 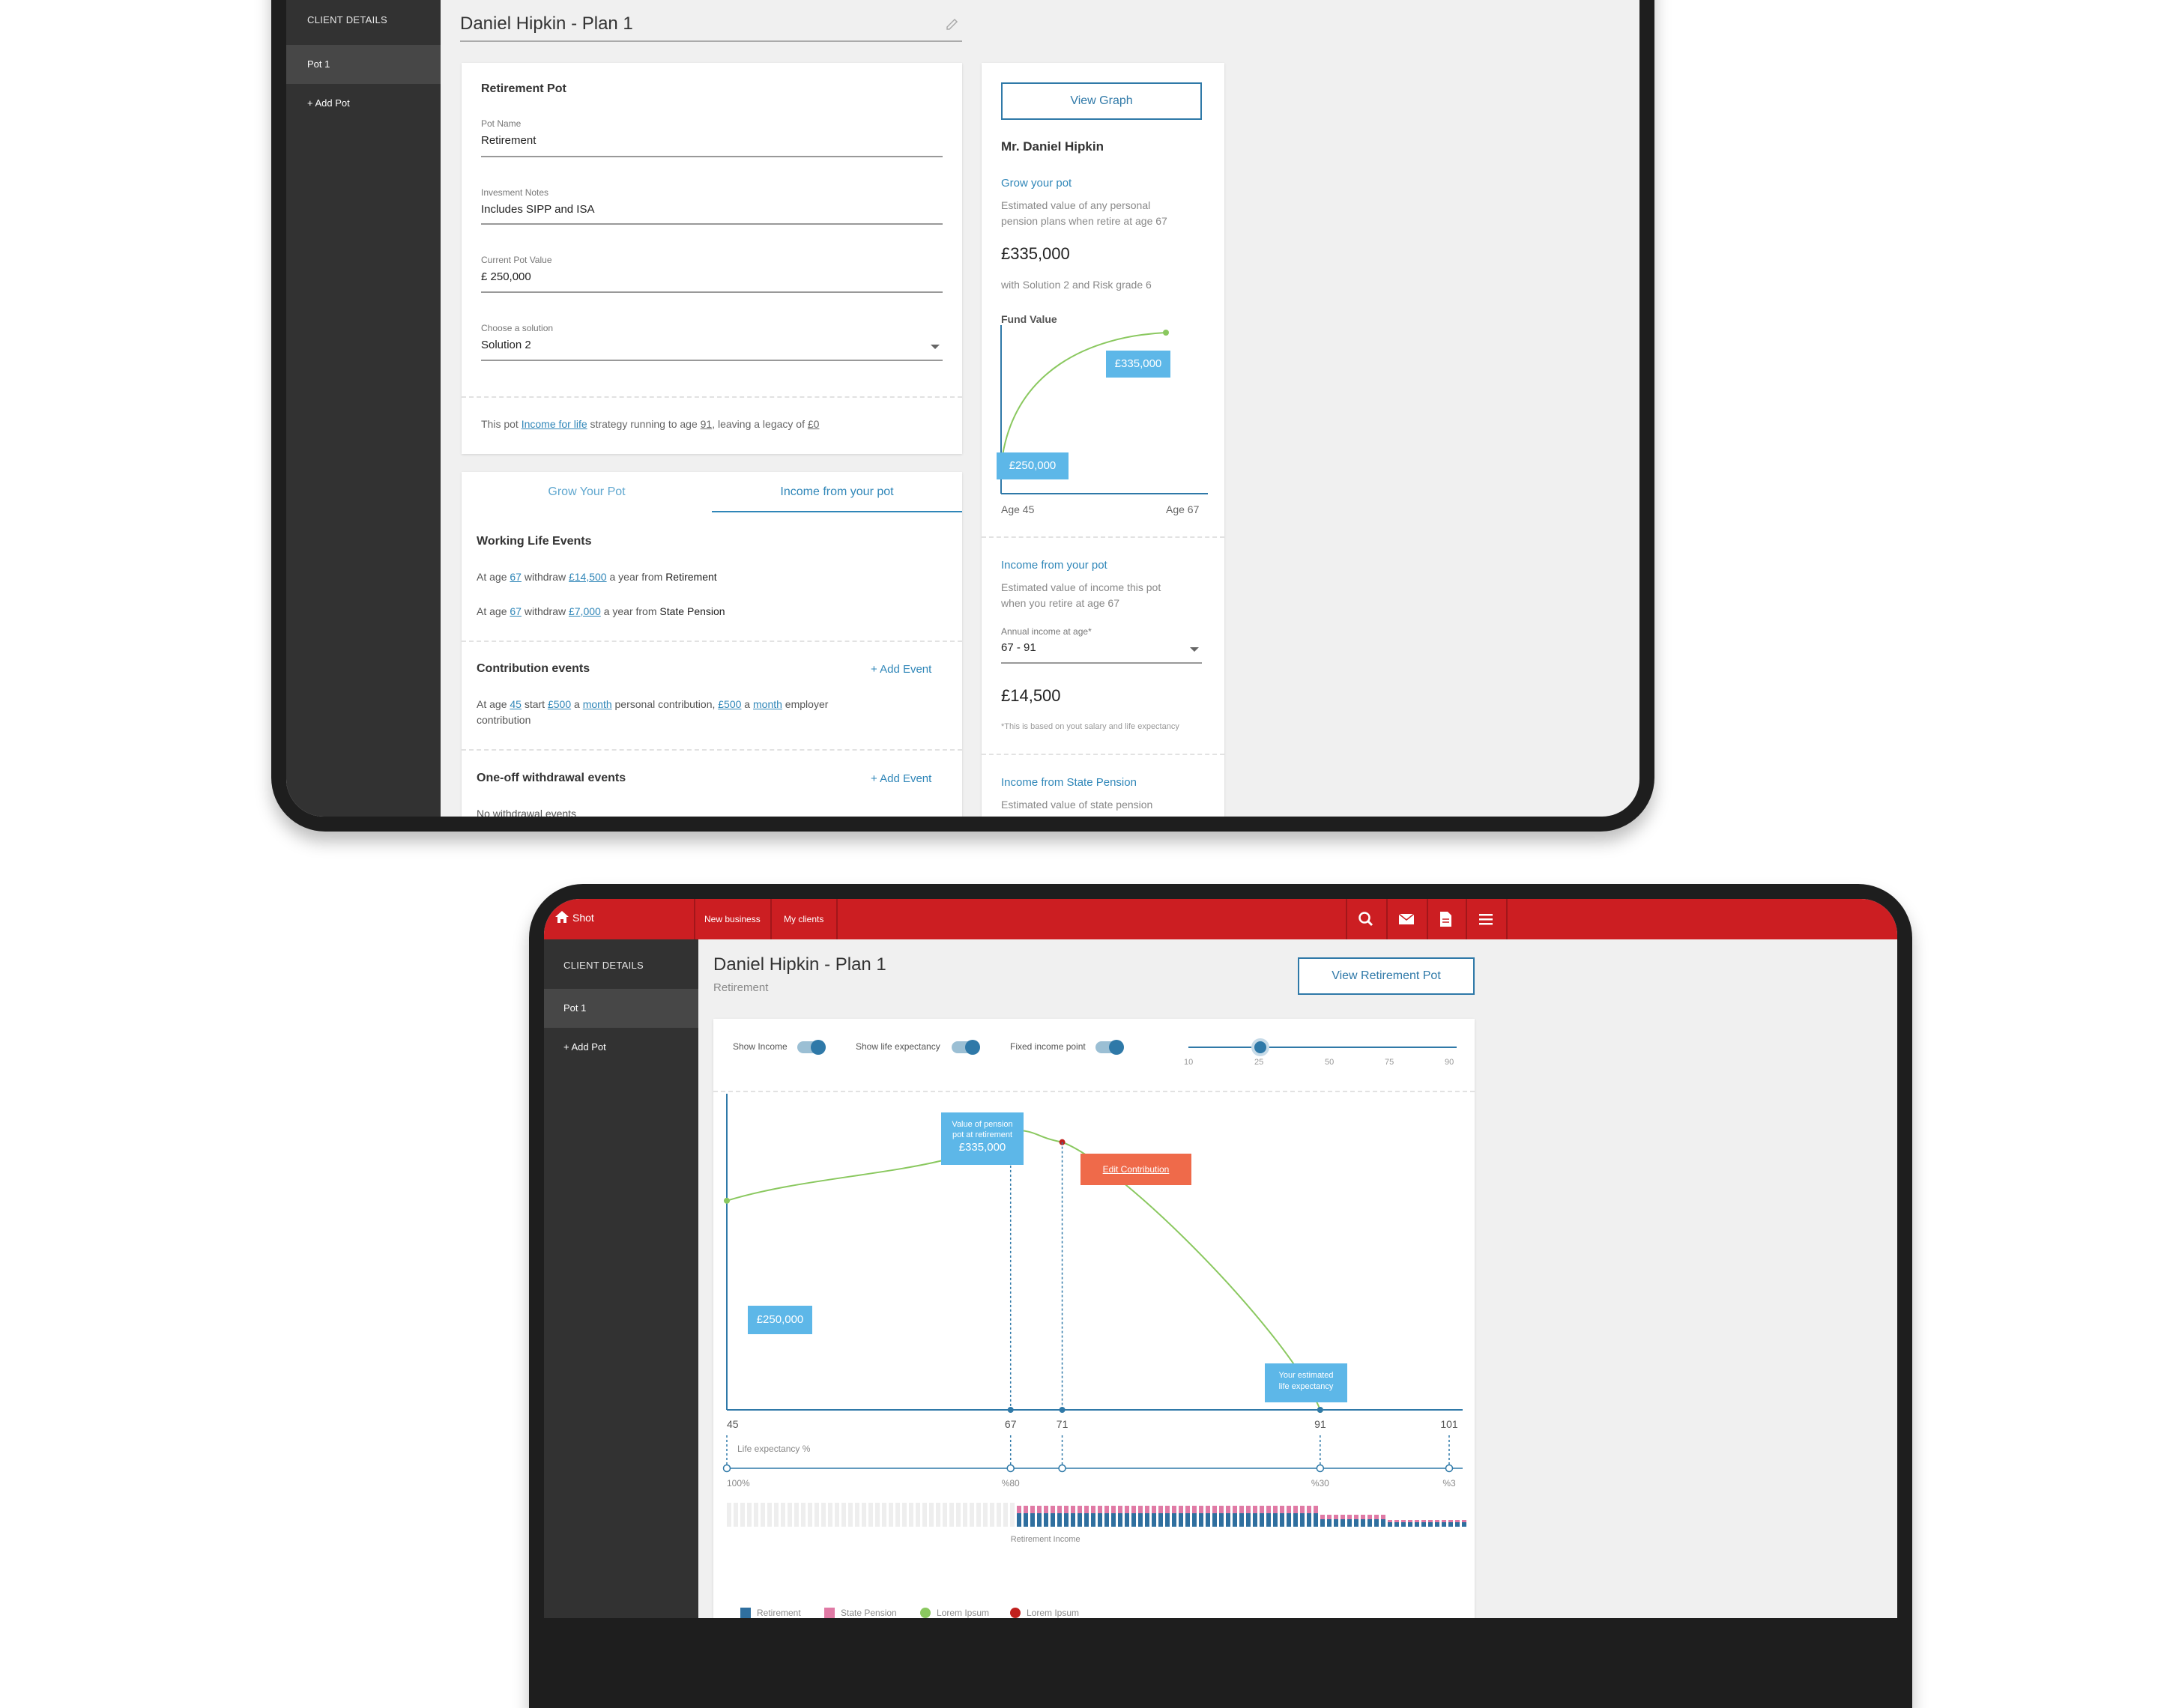 I want to click on x-tick-label: 67, so click(x=1011, y=1424).